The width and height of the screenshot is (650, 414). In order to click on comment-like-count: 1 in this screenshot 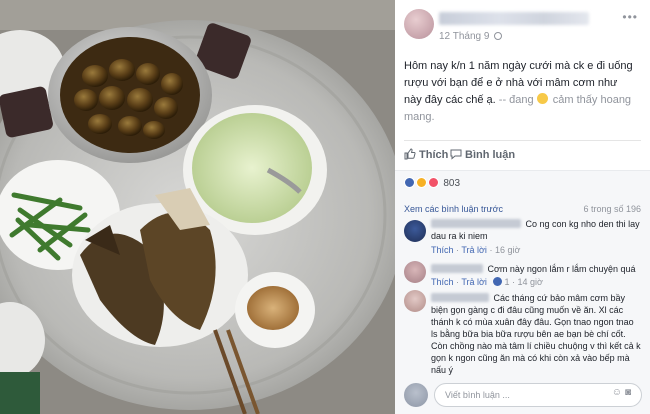, I will do `click(507, 282)`.